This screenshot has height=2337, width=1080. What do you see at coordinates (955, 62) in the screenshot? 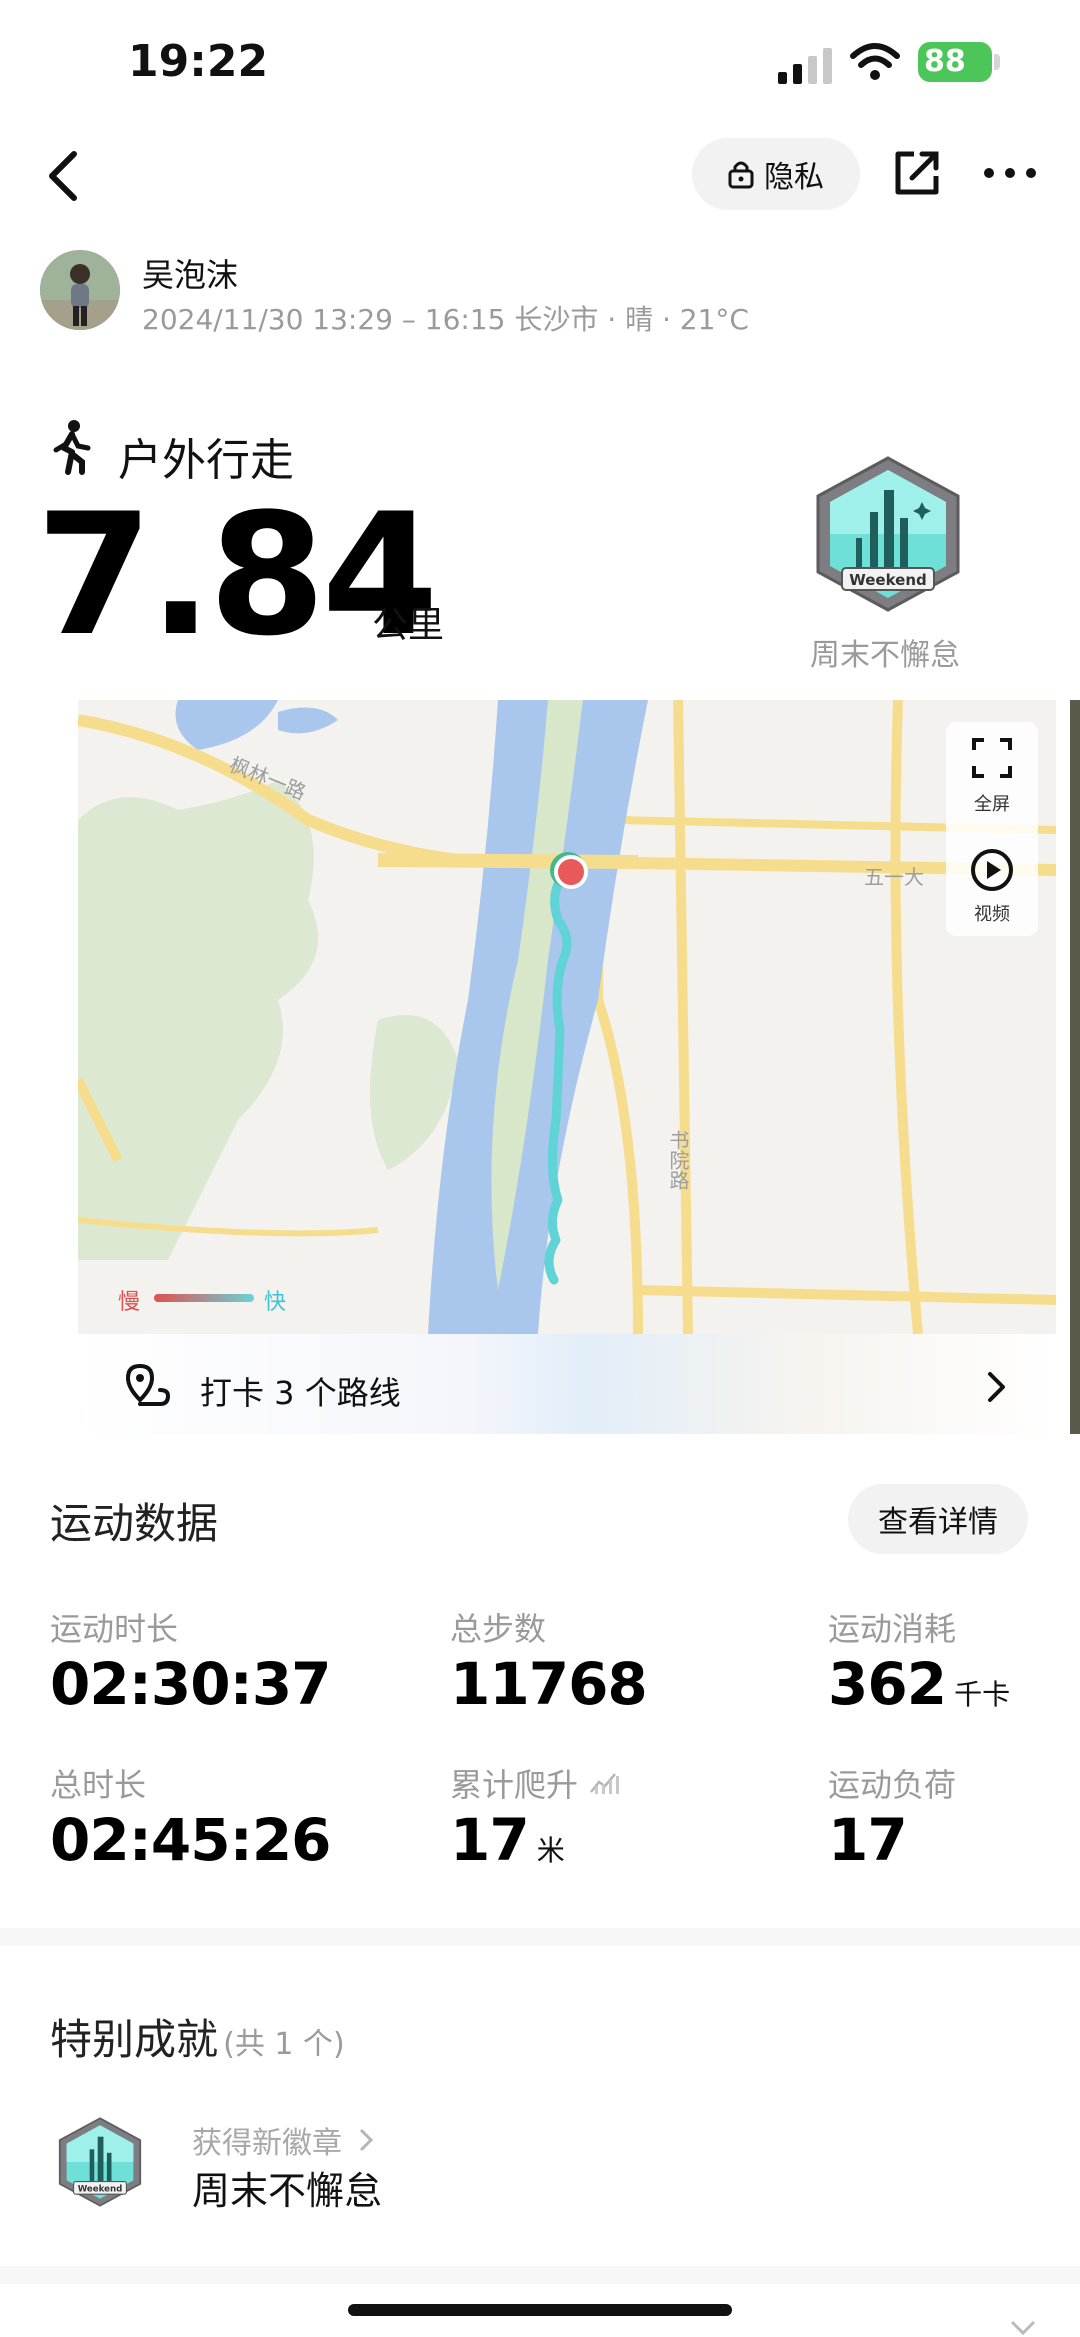
I see `battery-indicator: 88` at bounding box center [955, 62].